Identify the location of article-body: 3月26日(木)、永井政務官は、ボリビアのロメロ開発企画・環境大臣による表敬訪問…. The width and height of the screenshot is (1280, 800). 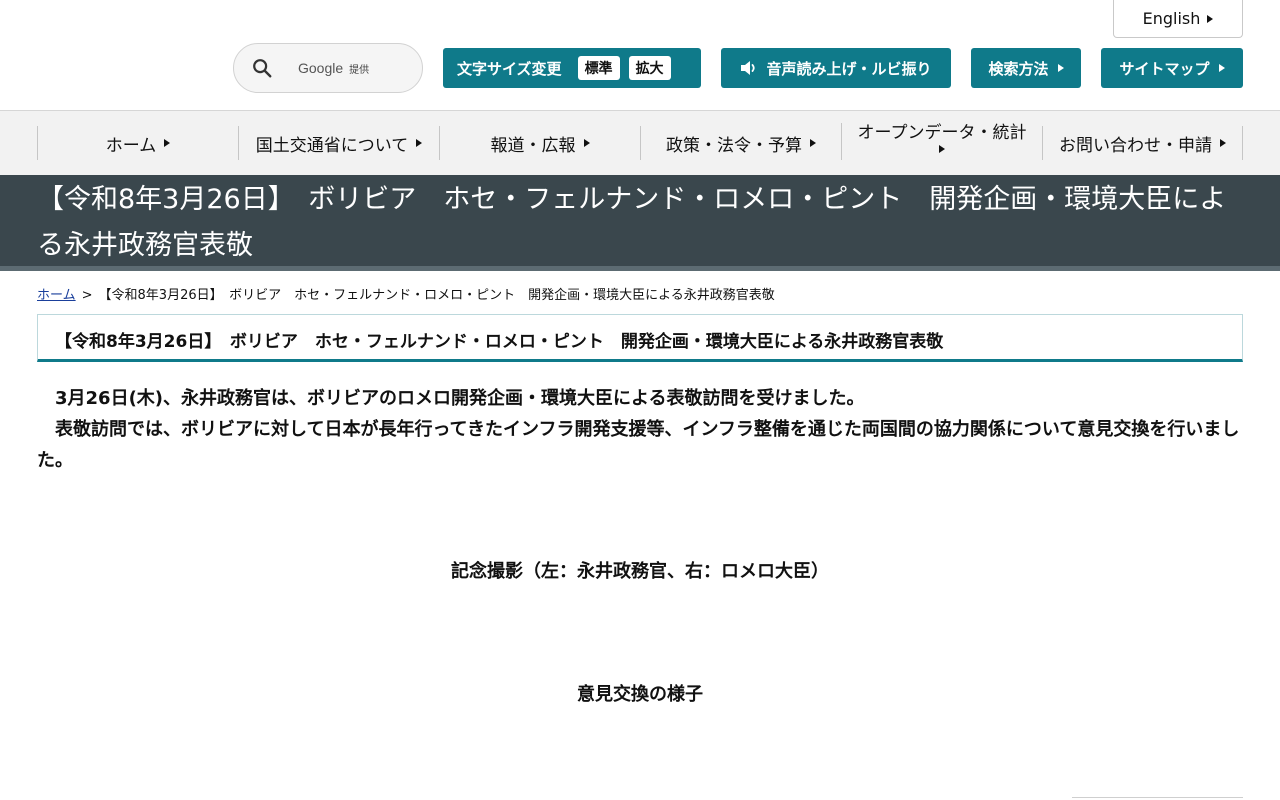
(640, 429).